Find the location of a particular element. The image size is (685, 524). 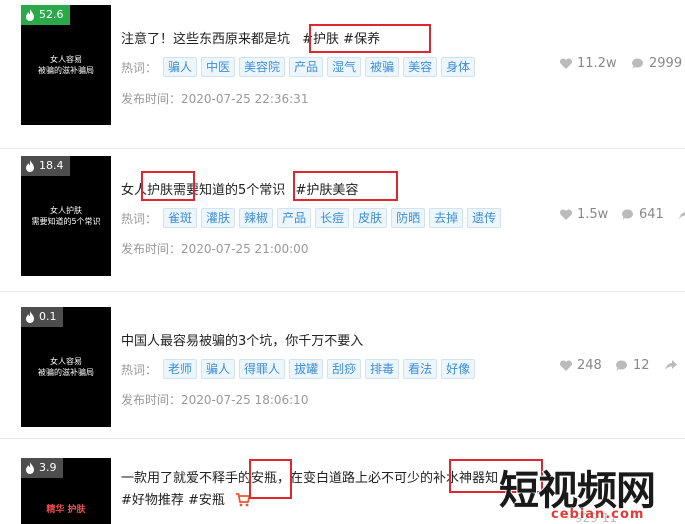

watermark-url: cebian.com is located at coordinates (597, 515).